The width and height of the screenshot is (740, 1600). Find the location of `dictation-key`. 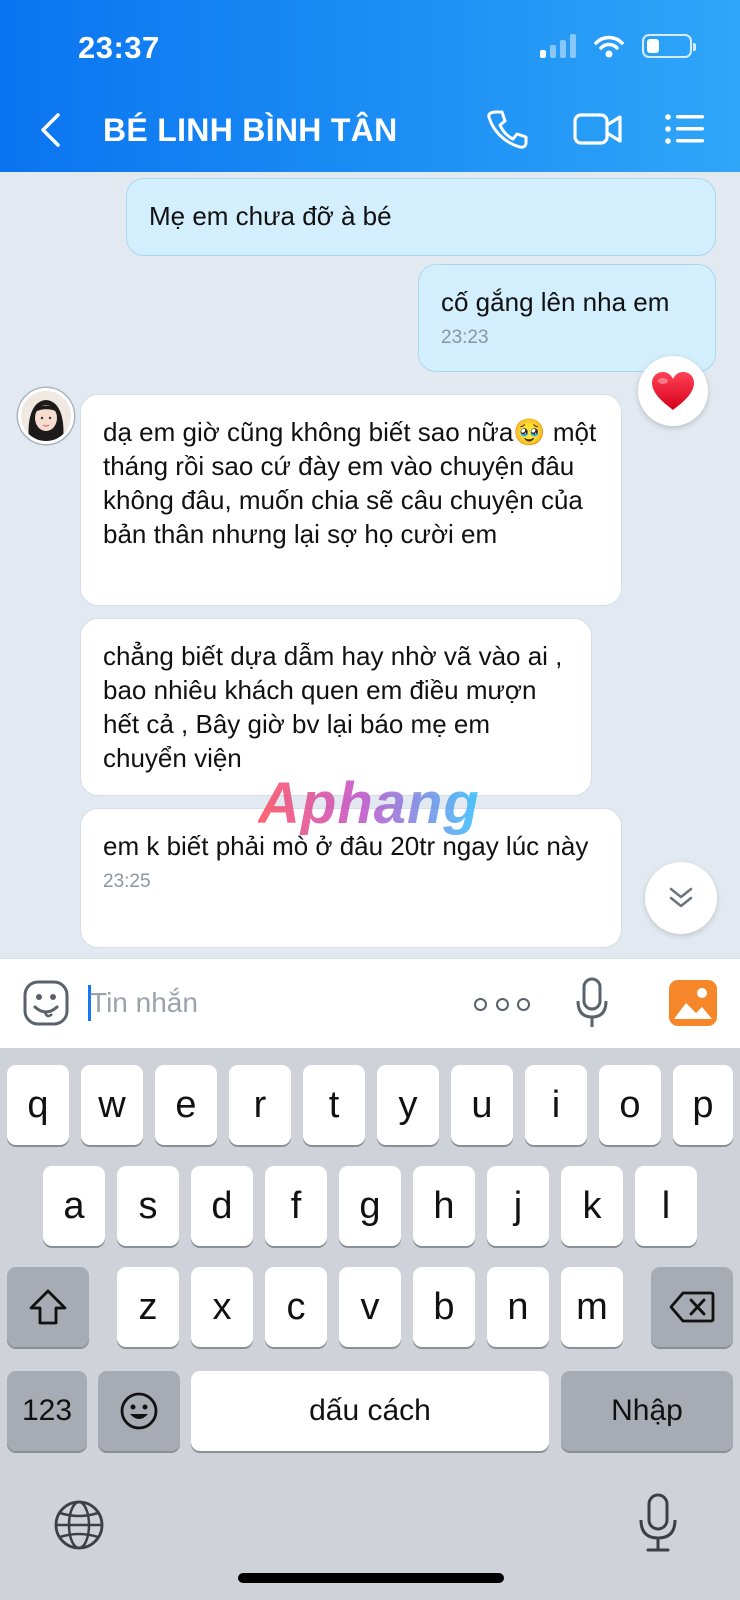

dictation-key is located at coordinates (658, 1523).